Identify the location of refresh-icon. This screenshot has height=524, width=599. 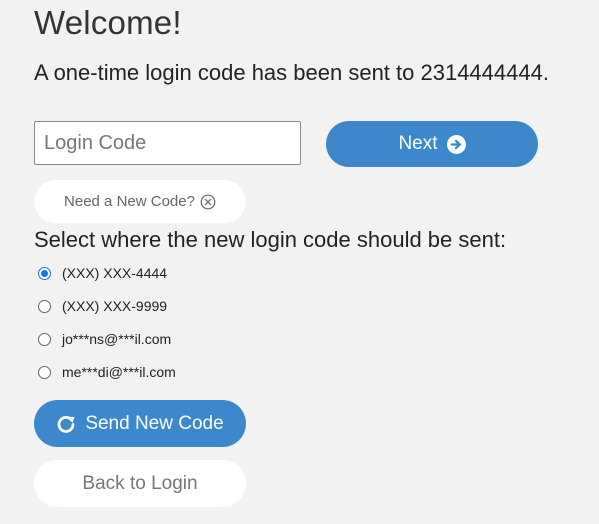
(66, 424).